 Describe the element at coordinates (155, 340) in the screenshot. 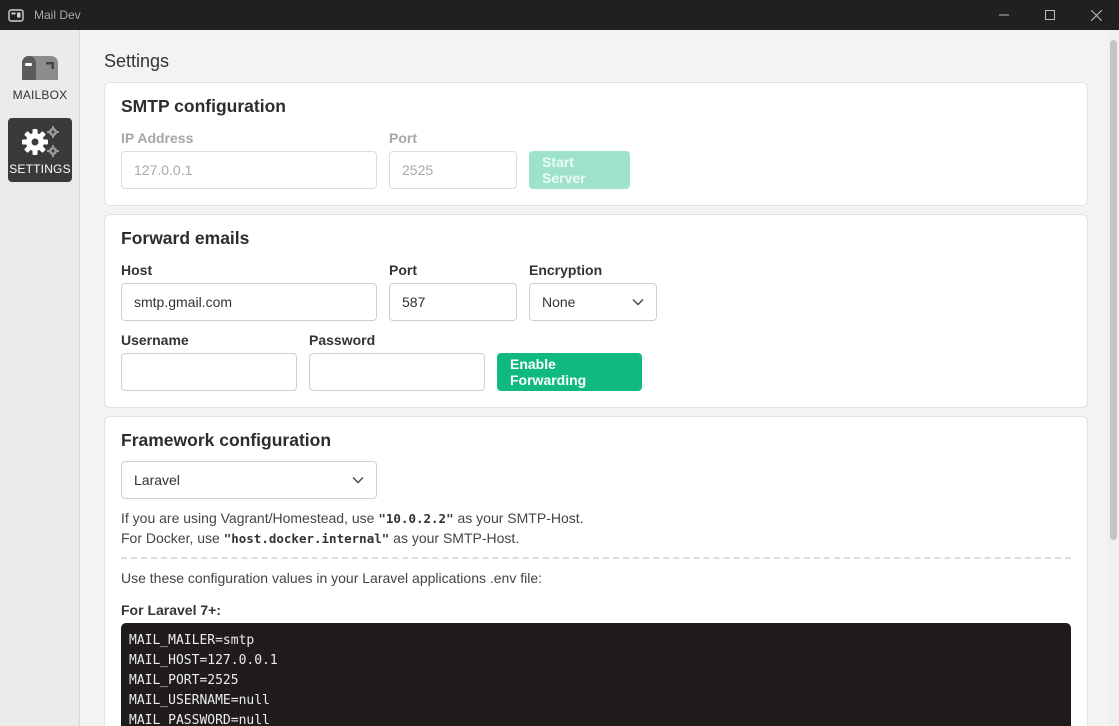

I see `username-label: Username` at that location.